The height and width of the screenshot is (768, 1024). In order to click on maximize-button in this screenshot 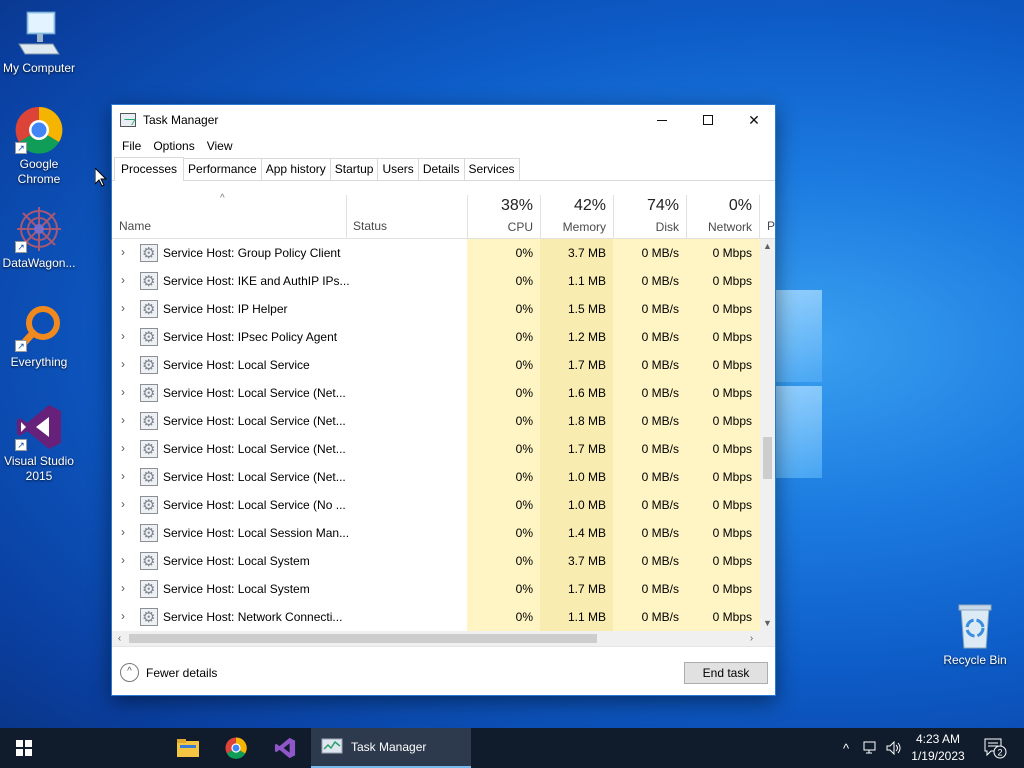, I will do `click(708, 120)`.